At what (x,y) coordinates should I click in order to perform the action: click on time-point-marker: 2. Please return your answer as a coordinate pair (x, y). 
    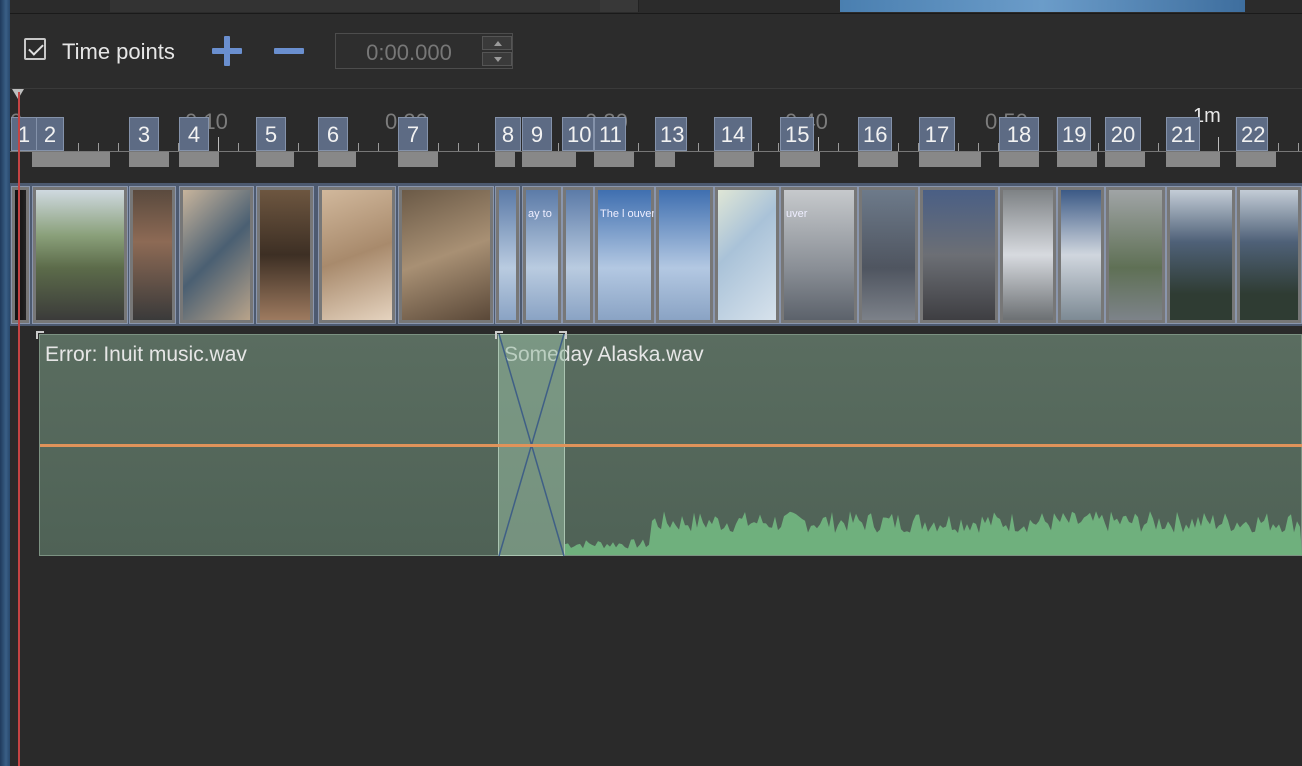
    Looking at the image, I should click on (50, 134).